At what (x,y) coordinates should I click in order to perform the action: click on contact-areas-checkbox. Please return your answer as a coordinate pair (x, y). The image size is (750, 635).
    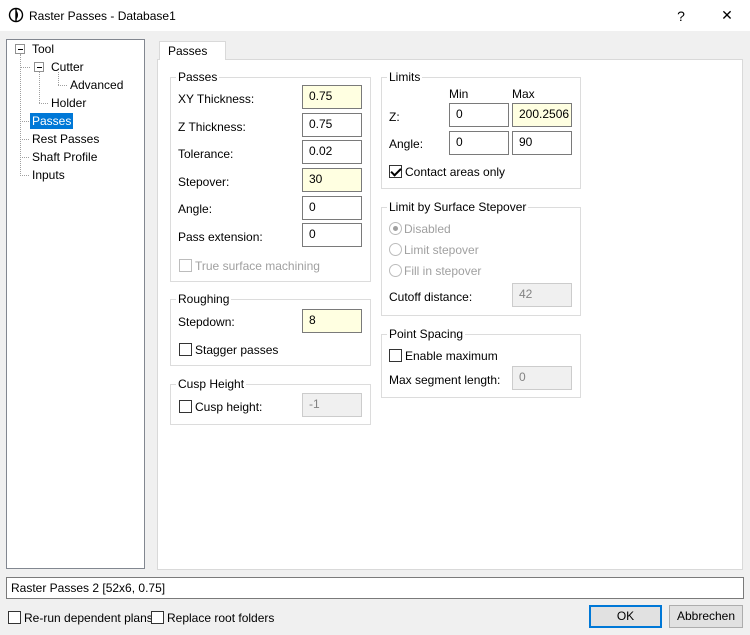
    Looking at the image, I should click on (395, 171).